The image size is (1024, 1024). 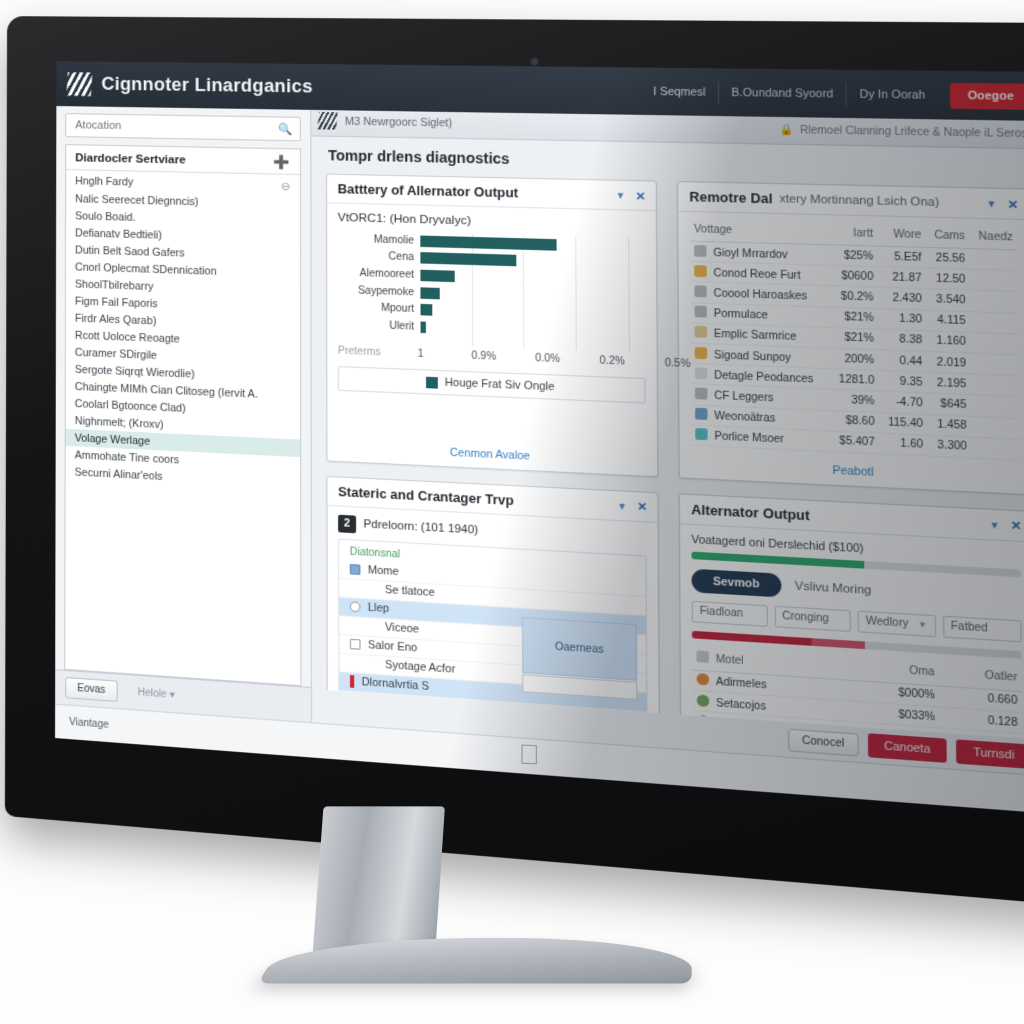 What do you see at coordinates (857, 442) in the screenshot?
I see `cell-c1: $5.407` at bounding box center [857, 442].